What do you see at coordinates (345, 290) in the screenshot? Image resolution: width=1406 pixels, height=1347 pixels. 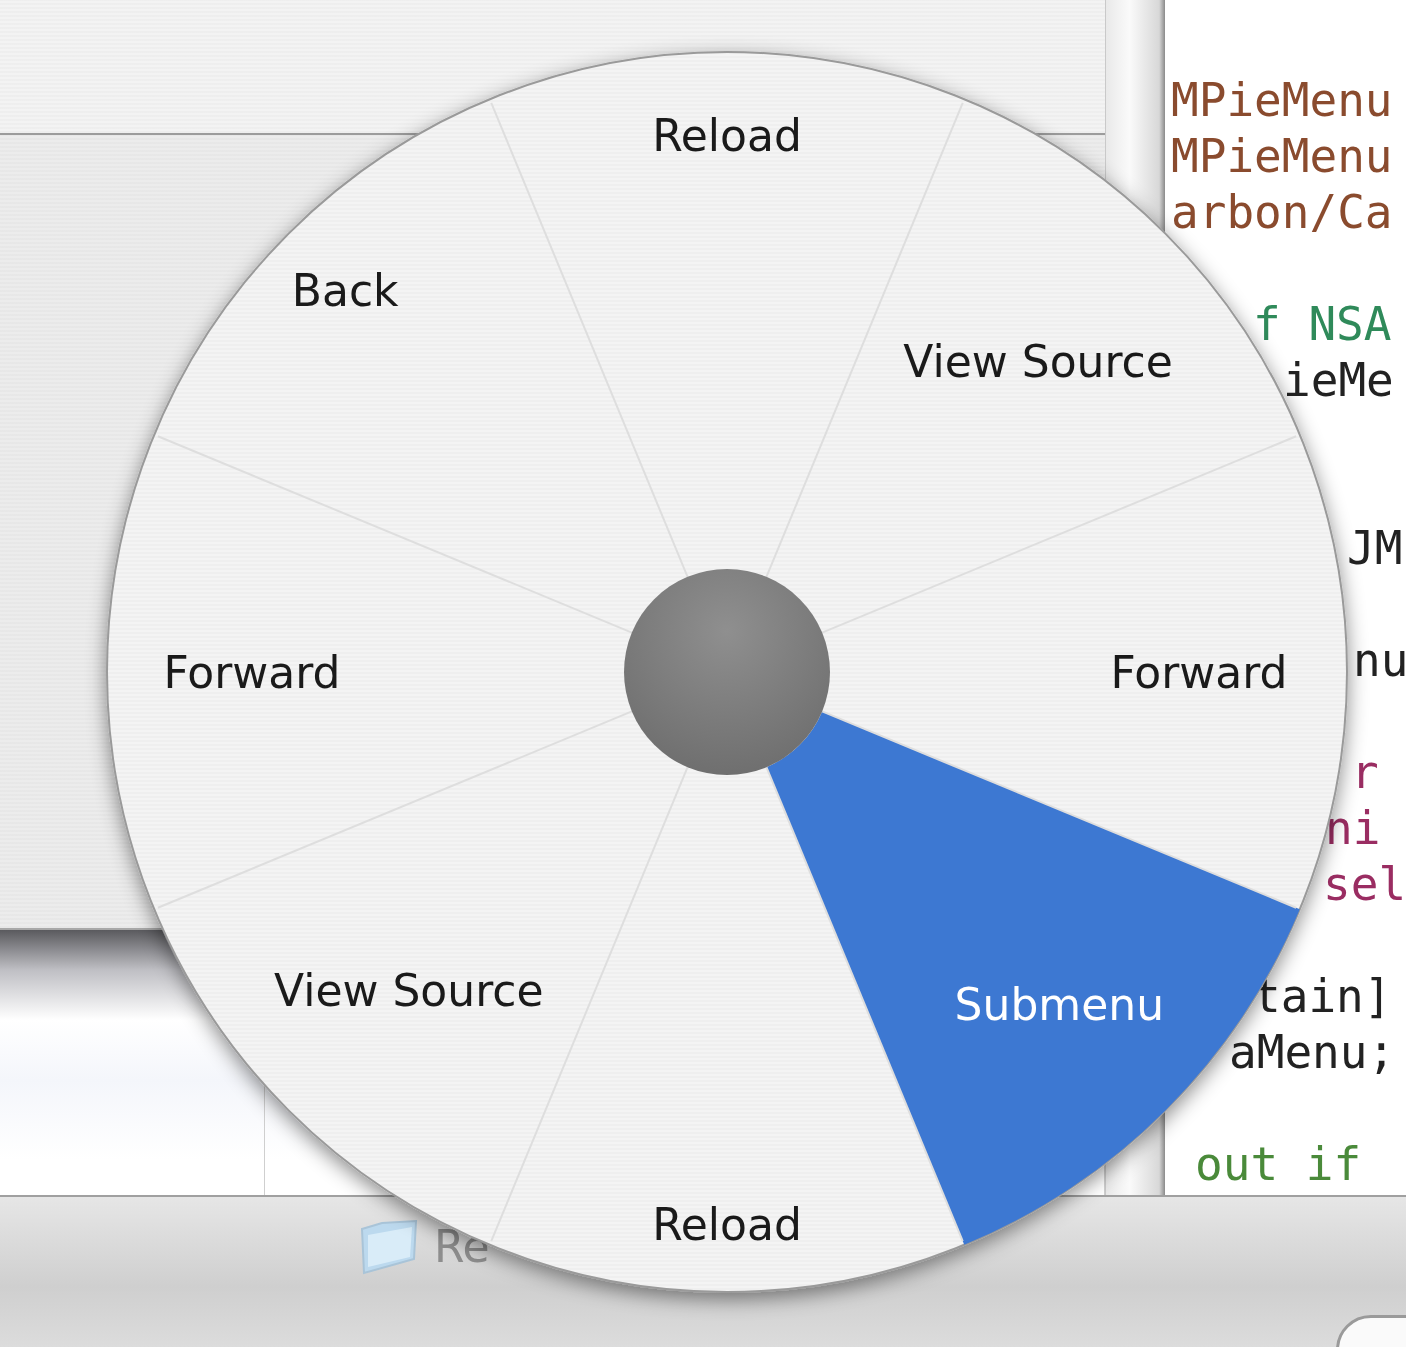 I see `menu-item: Back` at bounding box center [345, 290].